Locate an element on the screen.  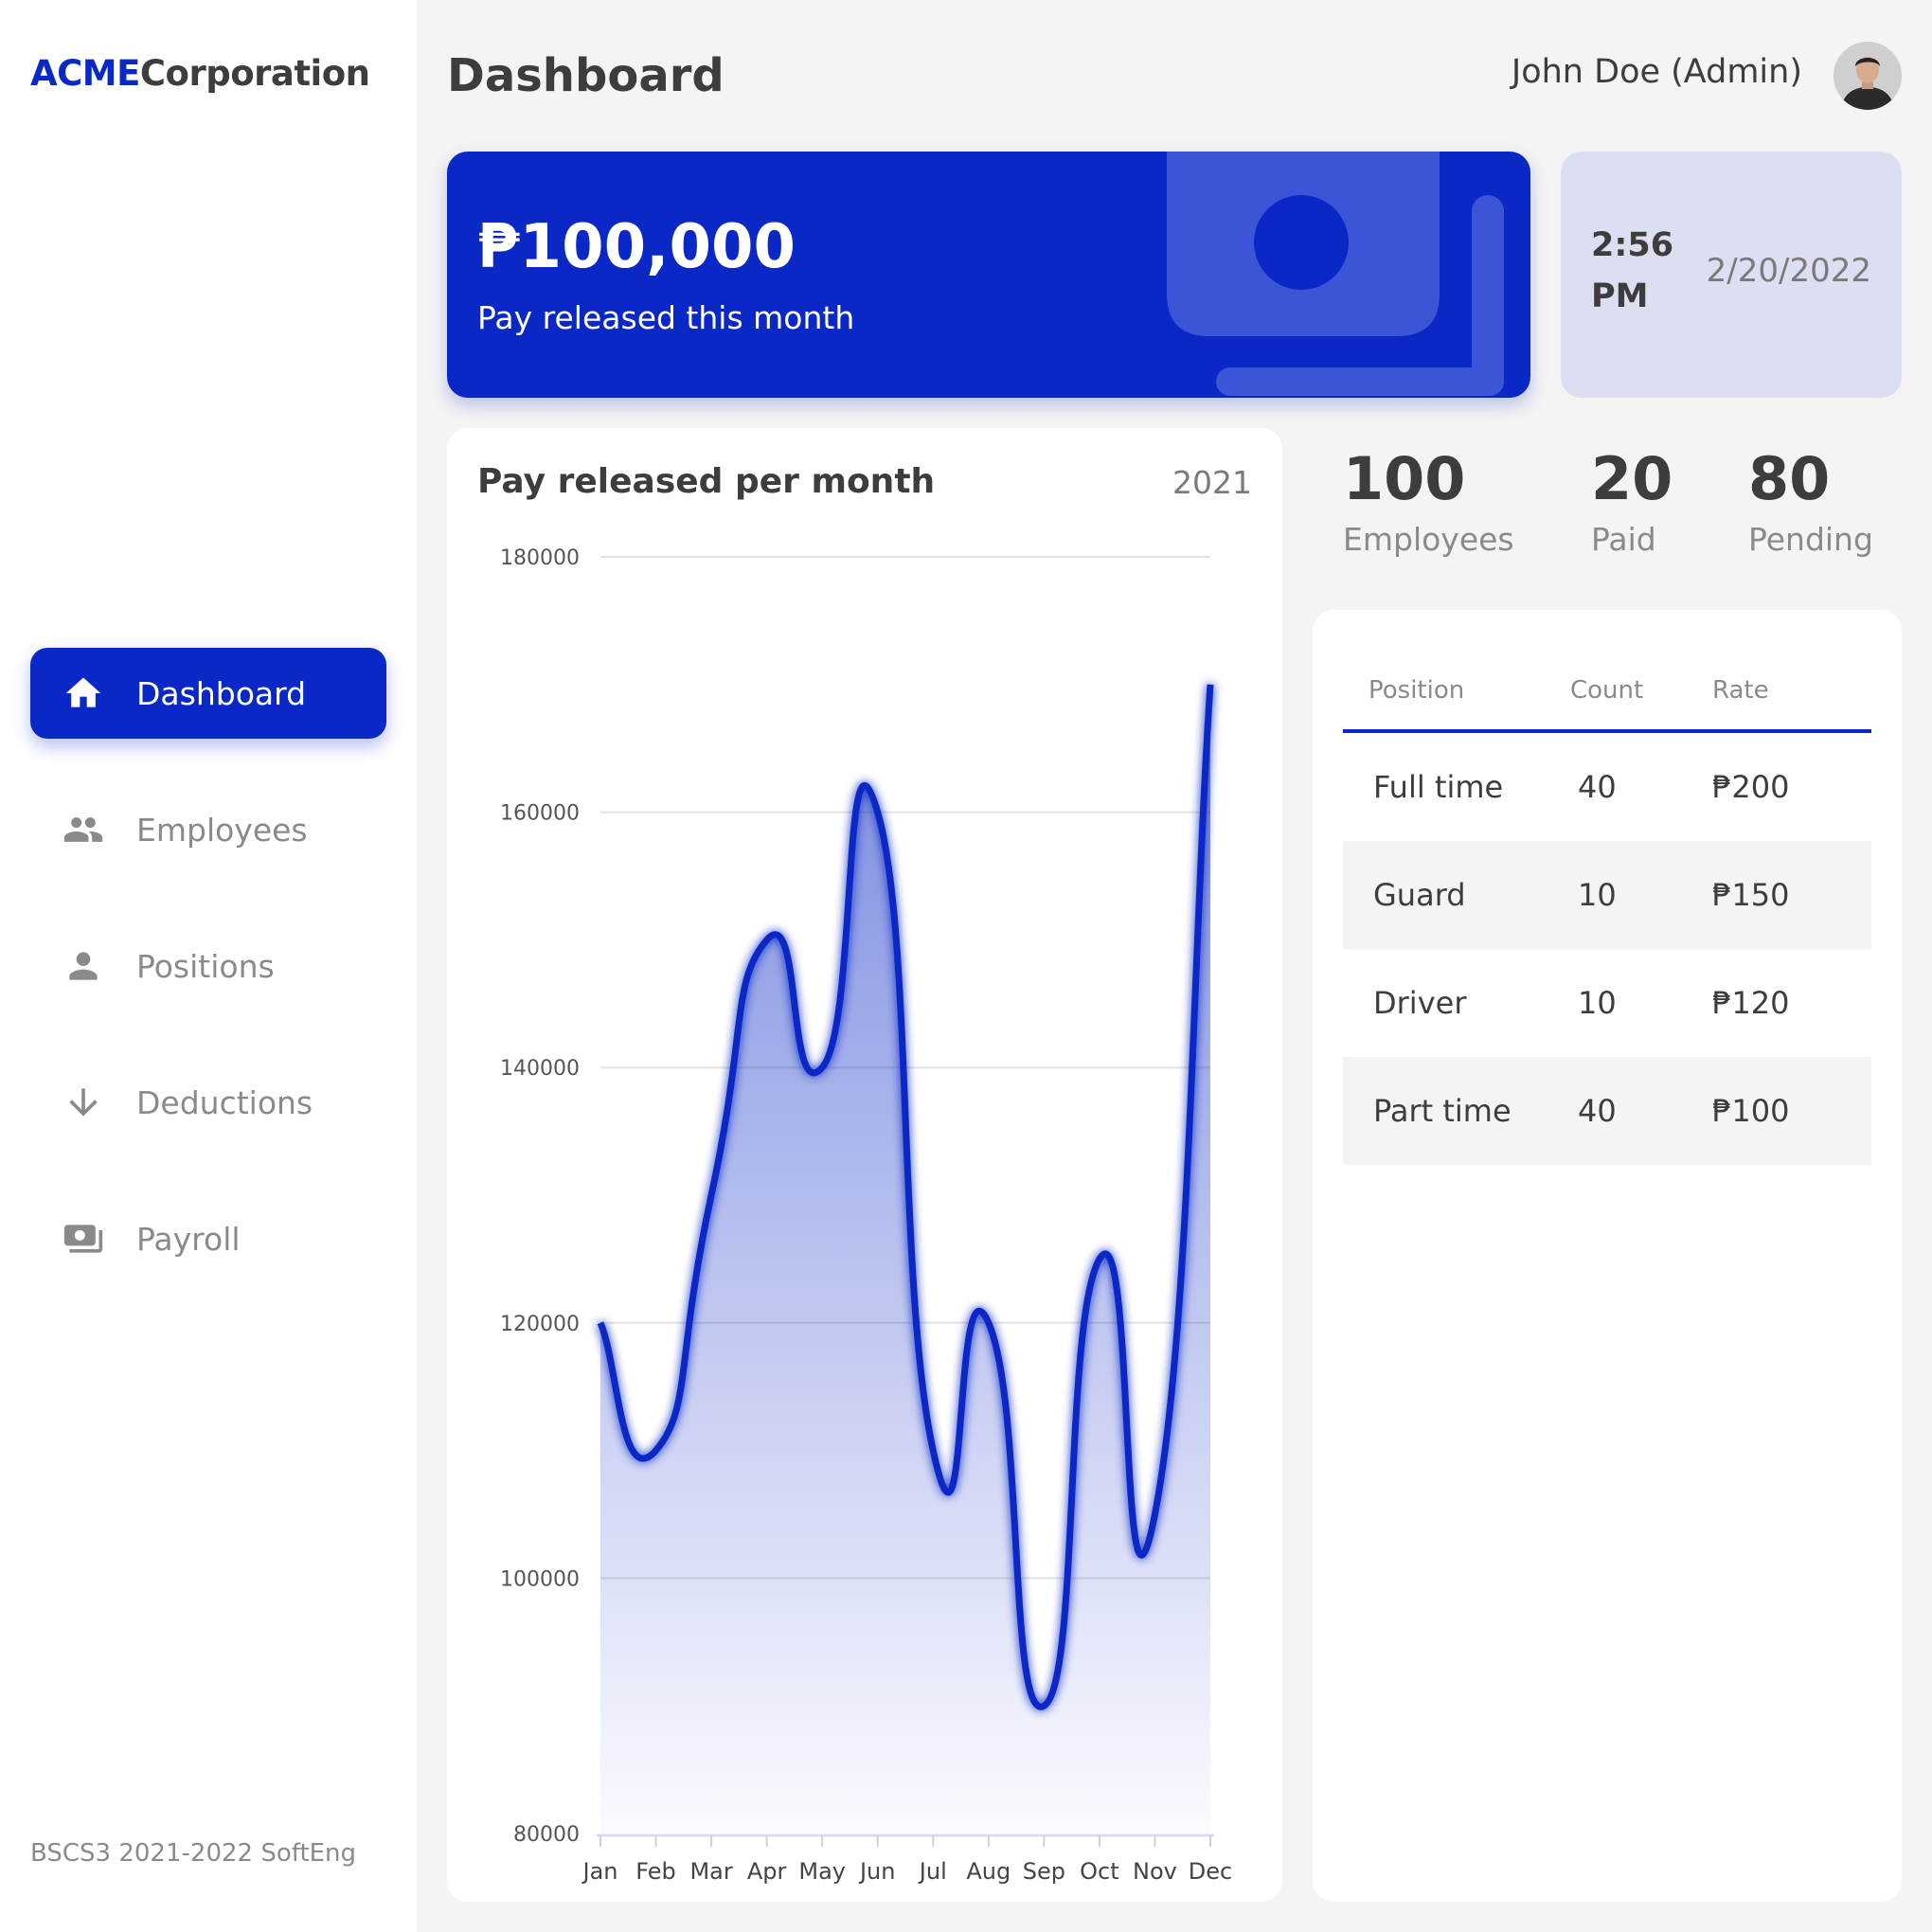
cell-position: Part time is located at coordinates (1442, 1111).